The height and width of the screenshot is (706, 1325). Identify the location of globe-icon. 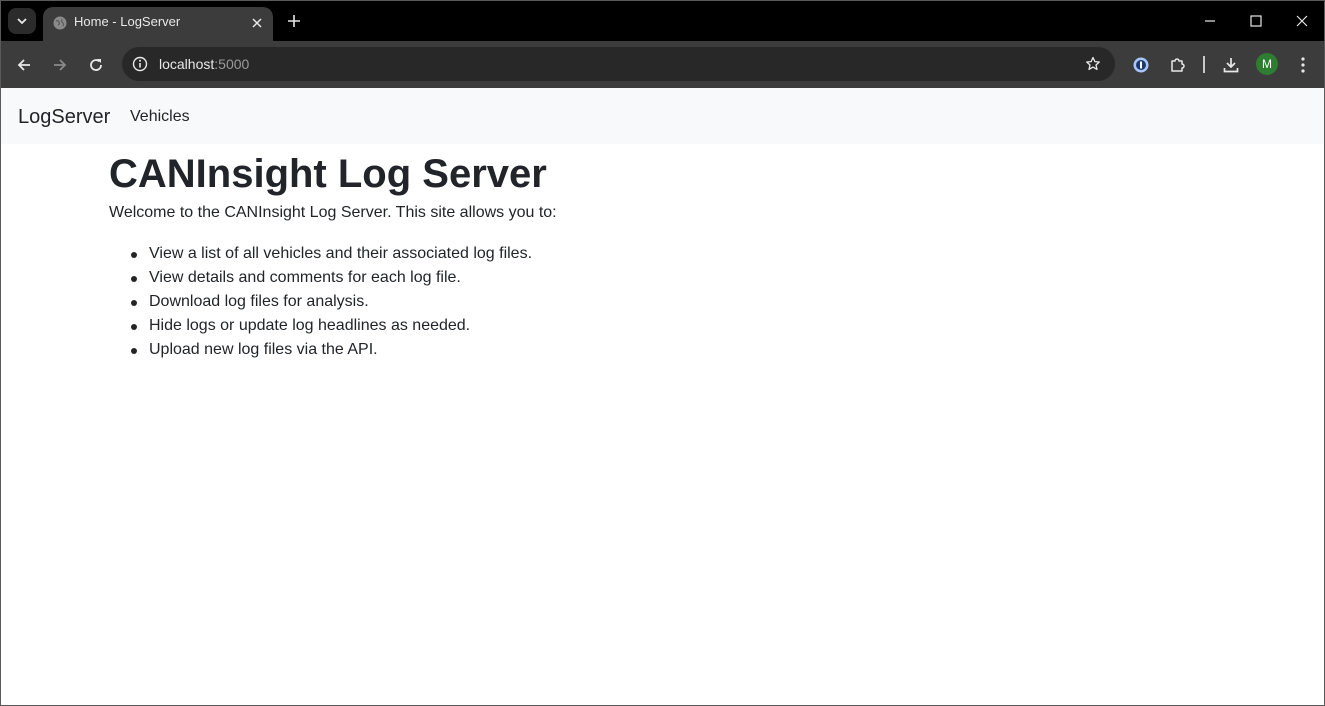
(60, 23).